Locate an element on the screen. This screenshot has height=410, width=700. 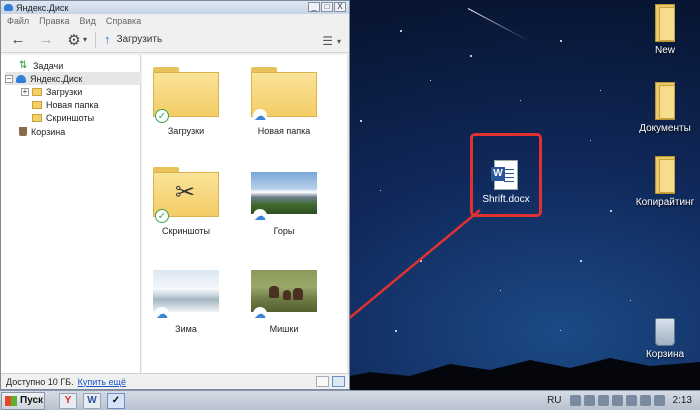
free-space-text: Доступно 10 ГБ. is located at coordinates (40, 381).